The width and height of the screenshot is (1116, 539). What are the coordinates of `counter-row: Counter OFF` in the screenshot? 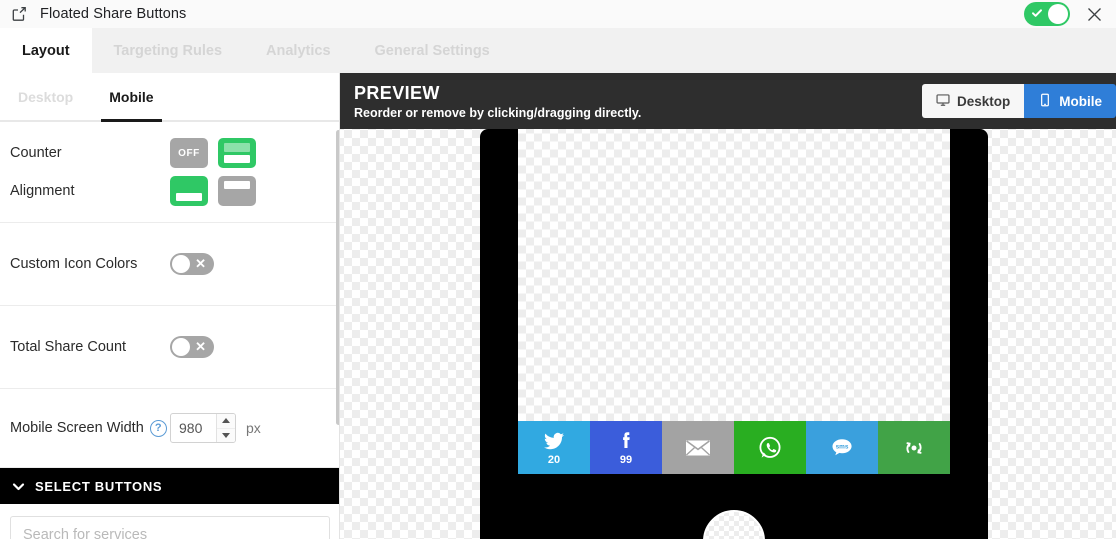 It's located at (170, 153).